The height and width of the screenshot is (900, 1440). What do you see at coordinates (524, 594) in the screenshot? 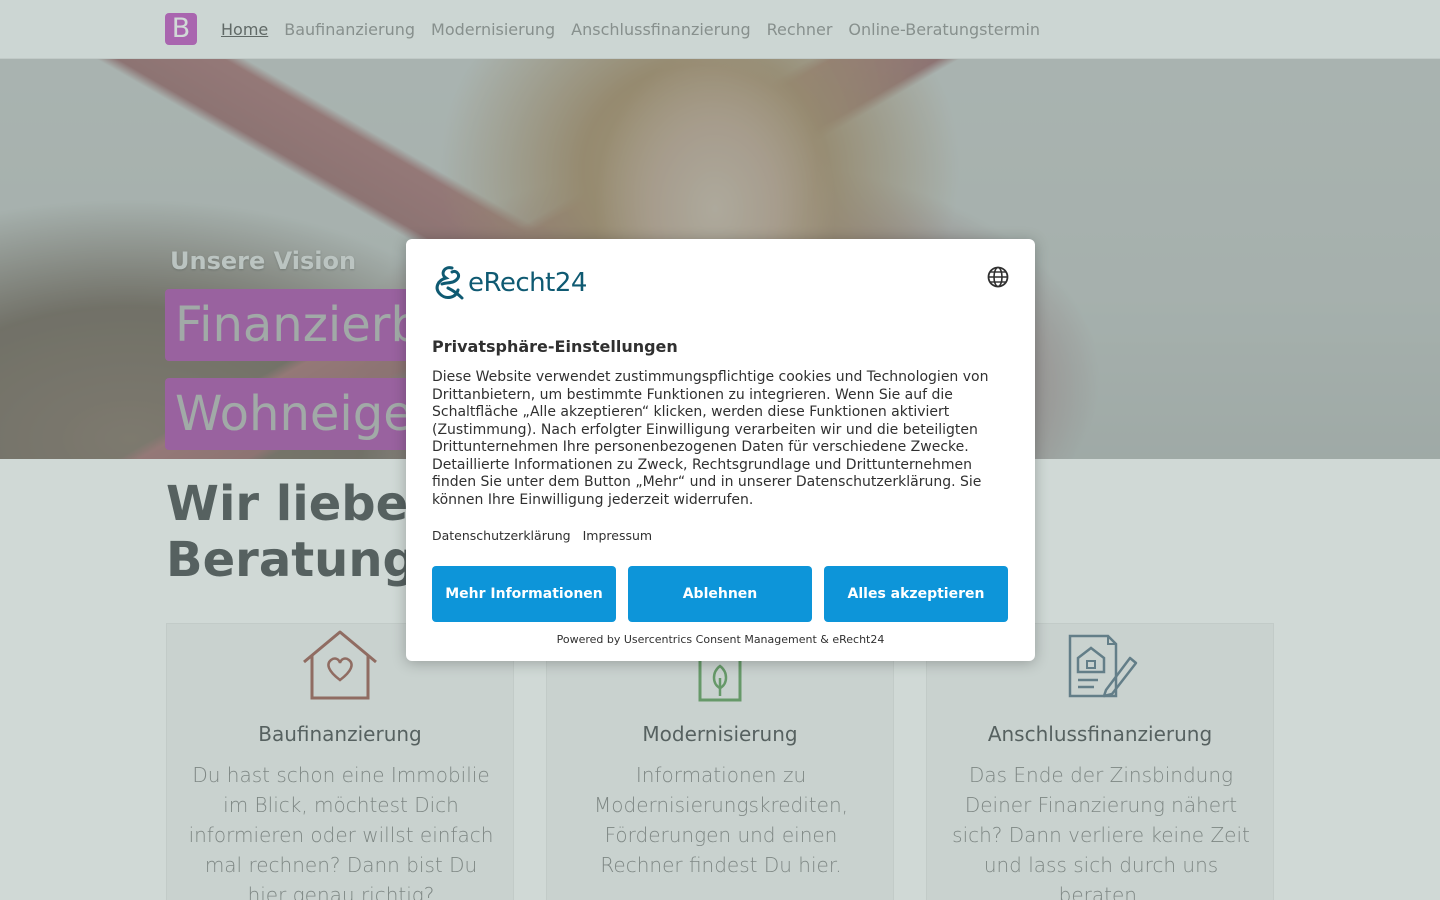
I see `more-info-button: Mehr Informationen` at bounding box center [524, 594].